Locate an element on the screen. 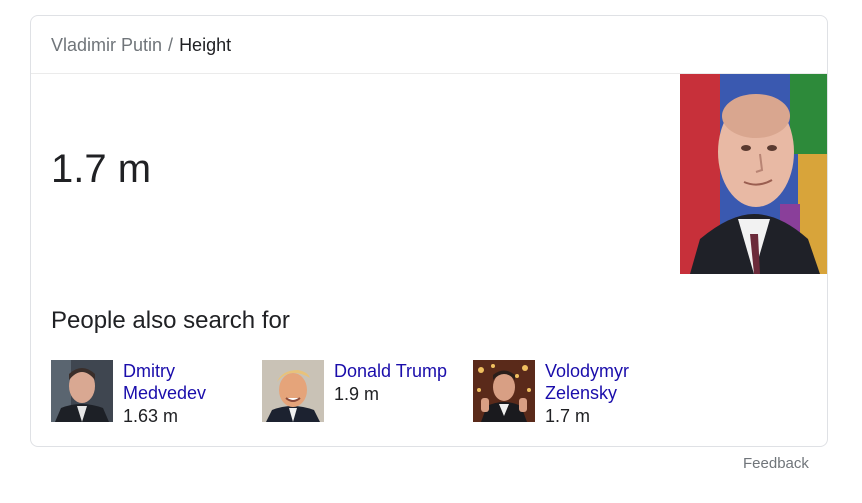  related-person-info: Dmitry Medvedev 1.63 m is located at coordinates (185, 394).